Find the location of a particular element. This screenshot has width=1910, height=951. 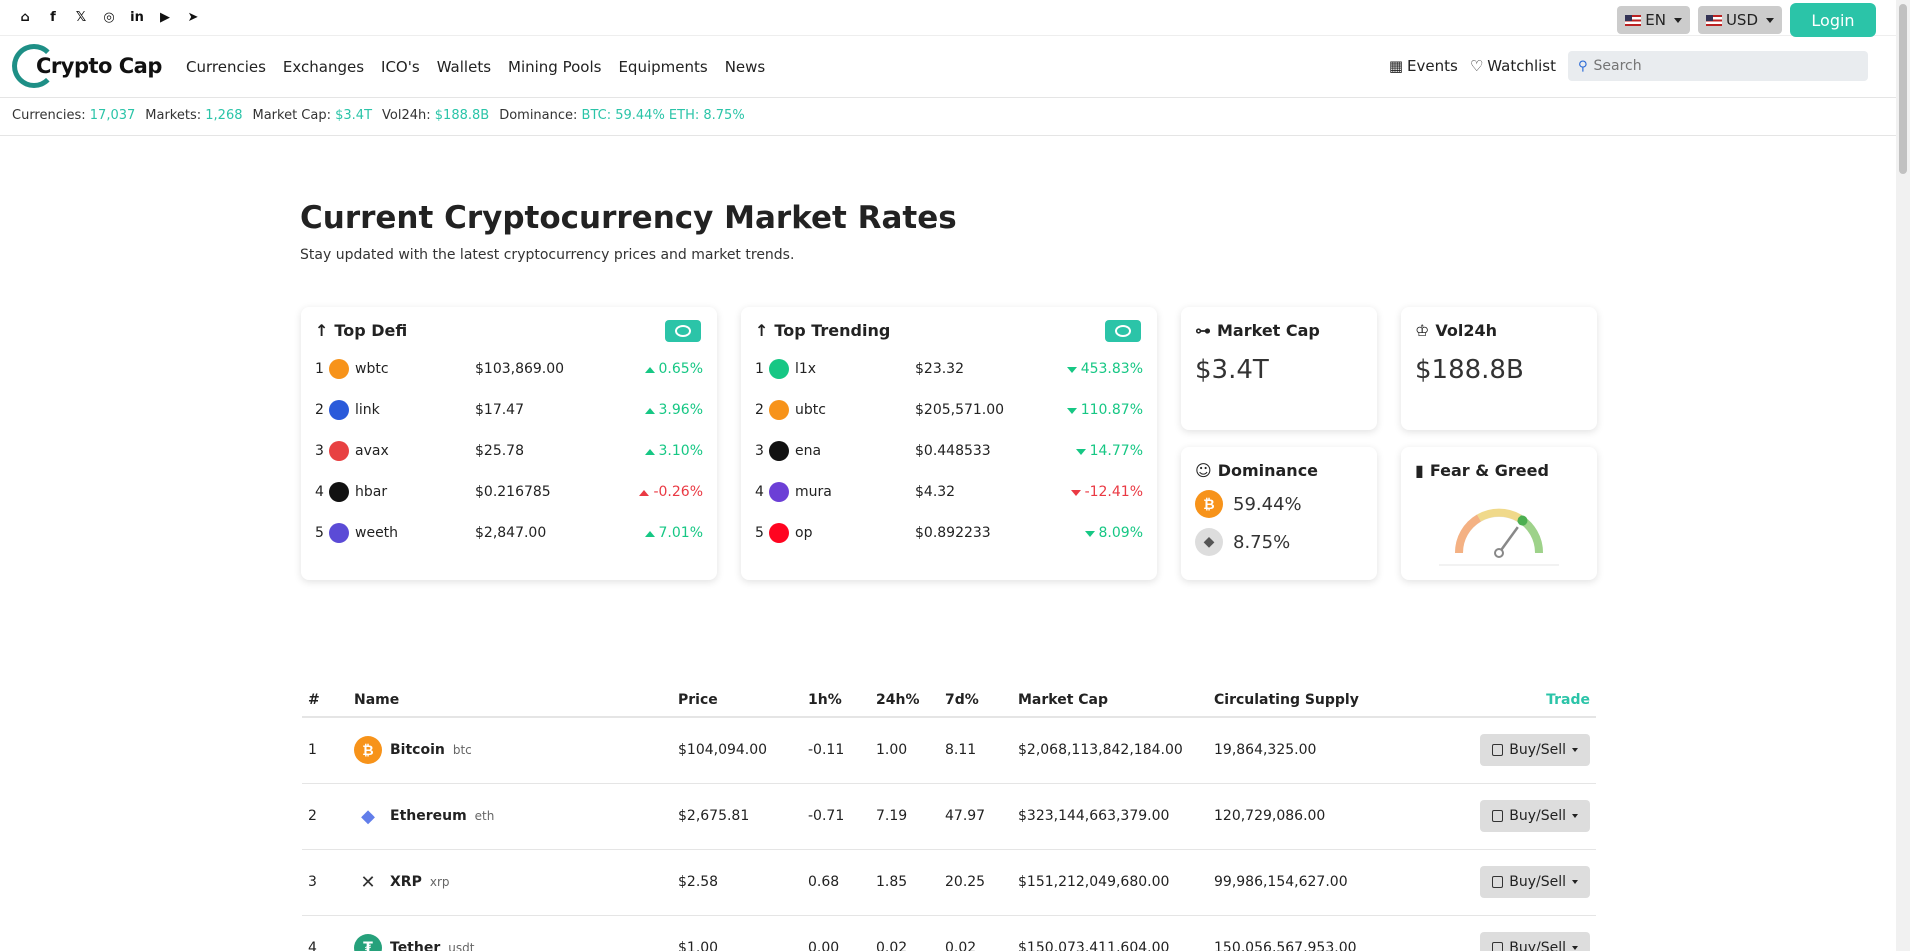

nav-item-mining-pools: Mining Pools is located at coordinates (554, 67).